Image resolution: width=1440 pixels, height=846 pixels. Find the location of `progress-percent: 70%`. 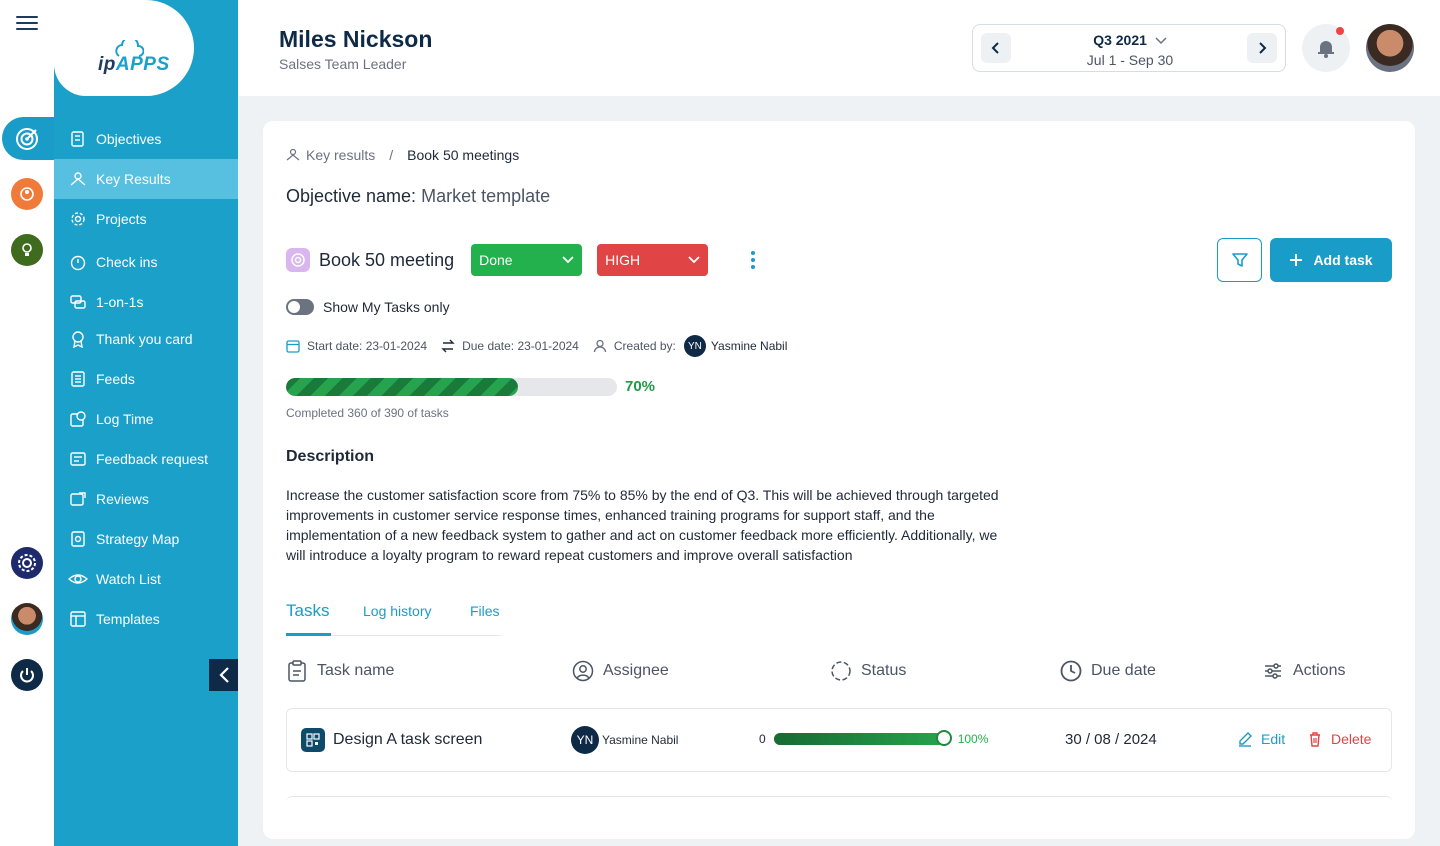

progress-percent: 70% is located at coordinates (640, 386).